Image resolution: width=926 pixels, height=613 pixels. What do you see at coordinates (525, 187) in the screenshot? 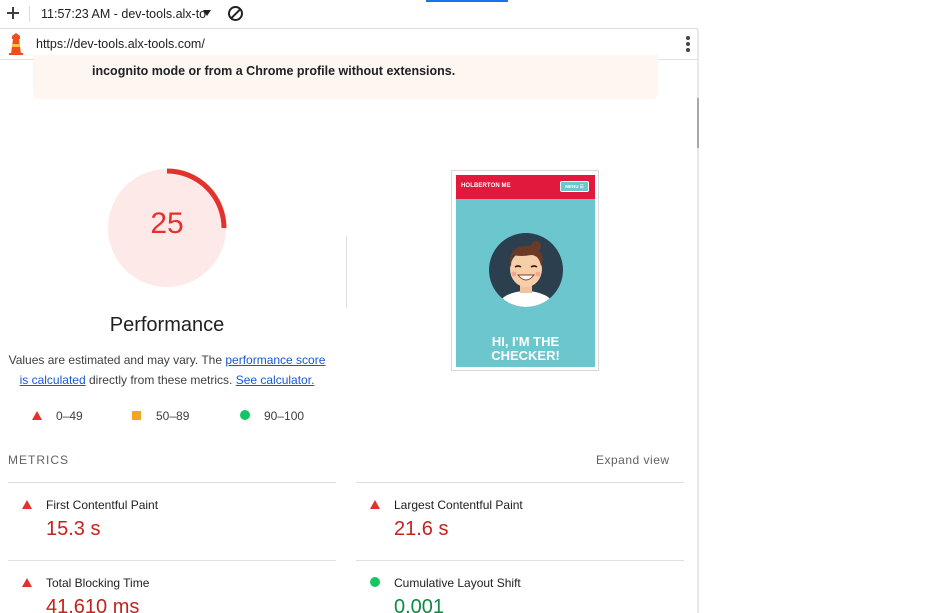
I see `screenshot-header: HOLBERTON ME MENU ☰` at bounding box center [525, 187].